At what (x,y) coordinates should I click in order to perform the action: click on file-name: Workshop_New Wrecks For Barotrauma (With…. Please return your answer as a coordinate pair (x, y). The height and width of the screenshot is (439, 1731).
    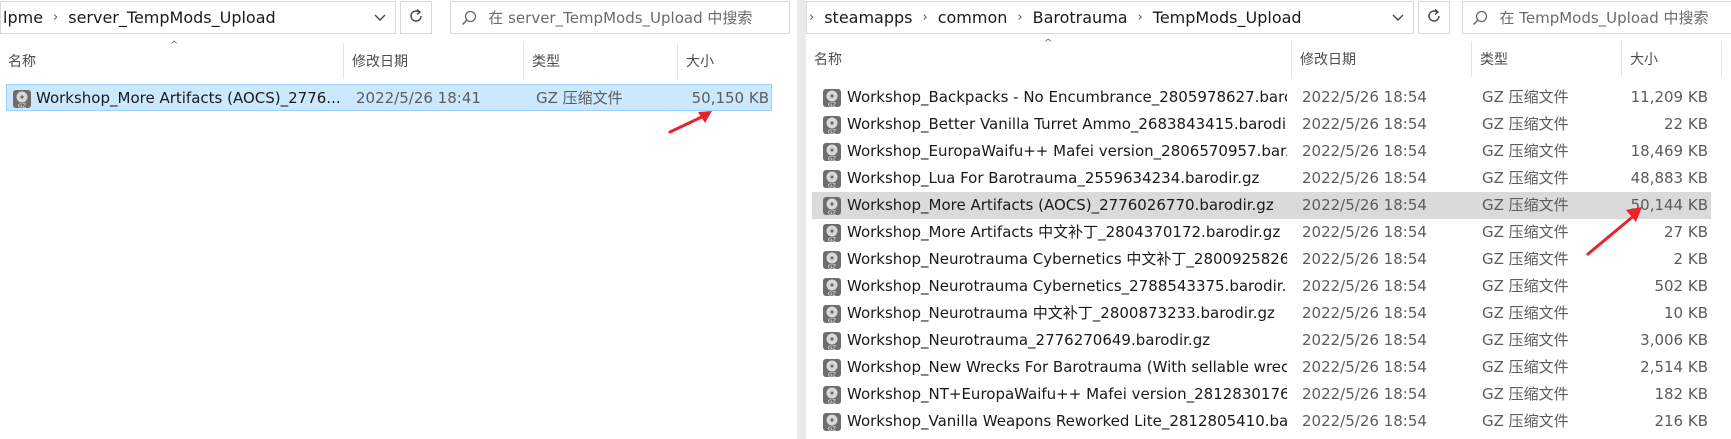
    Looking at the image, I should click on (1067, 367).